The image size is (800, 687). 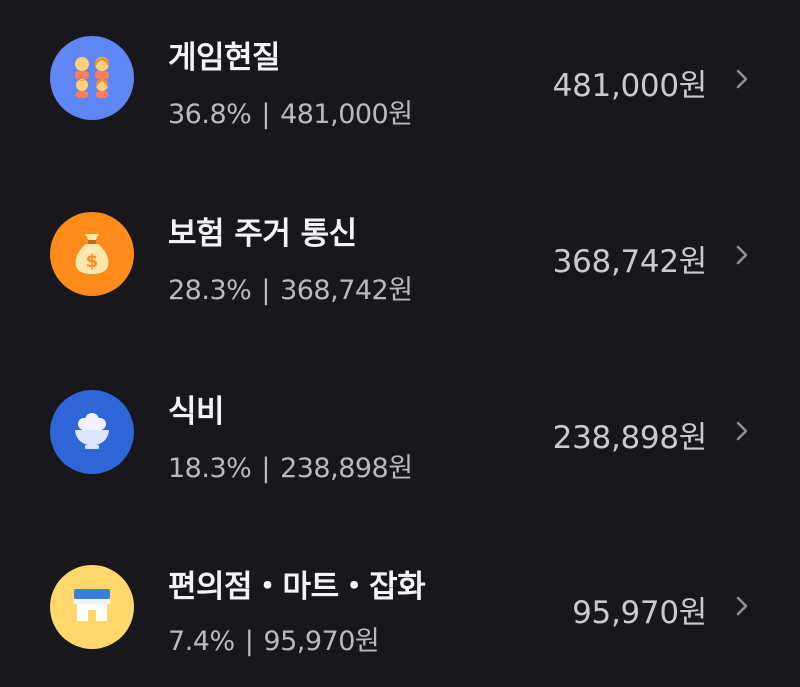 I want to click on category-detail: 18.3% | 238,898원, so click(x=290, y=465).